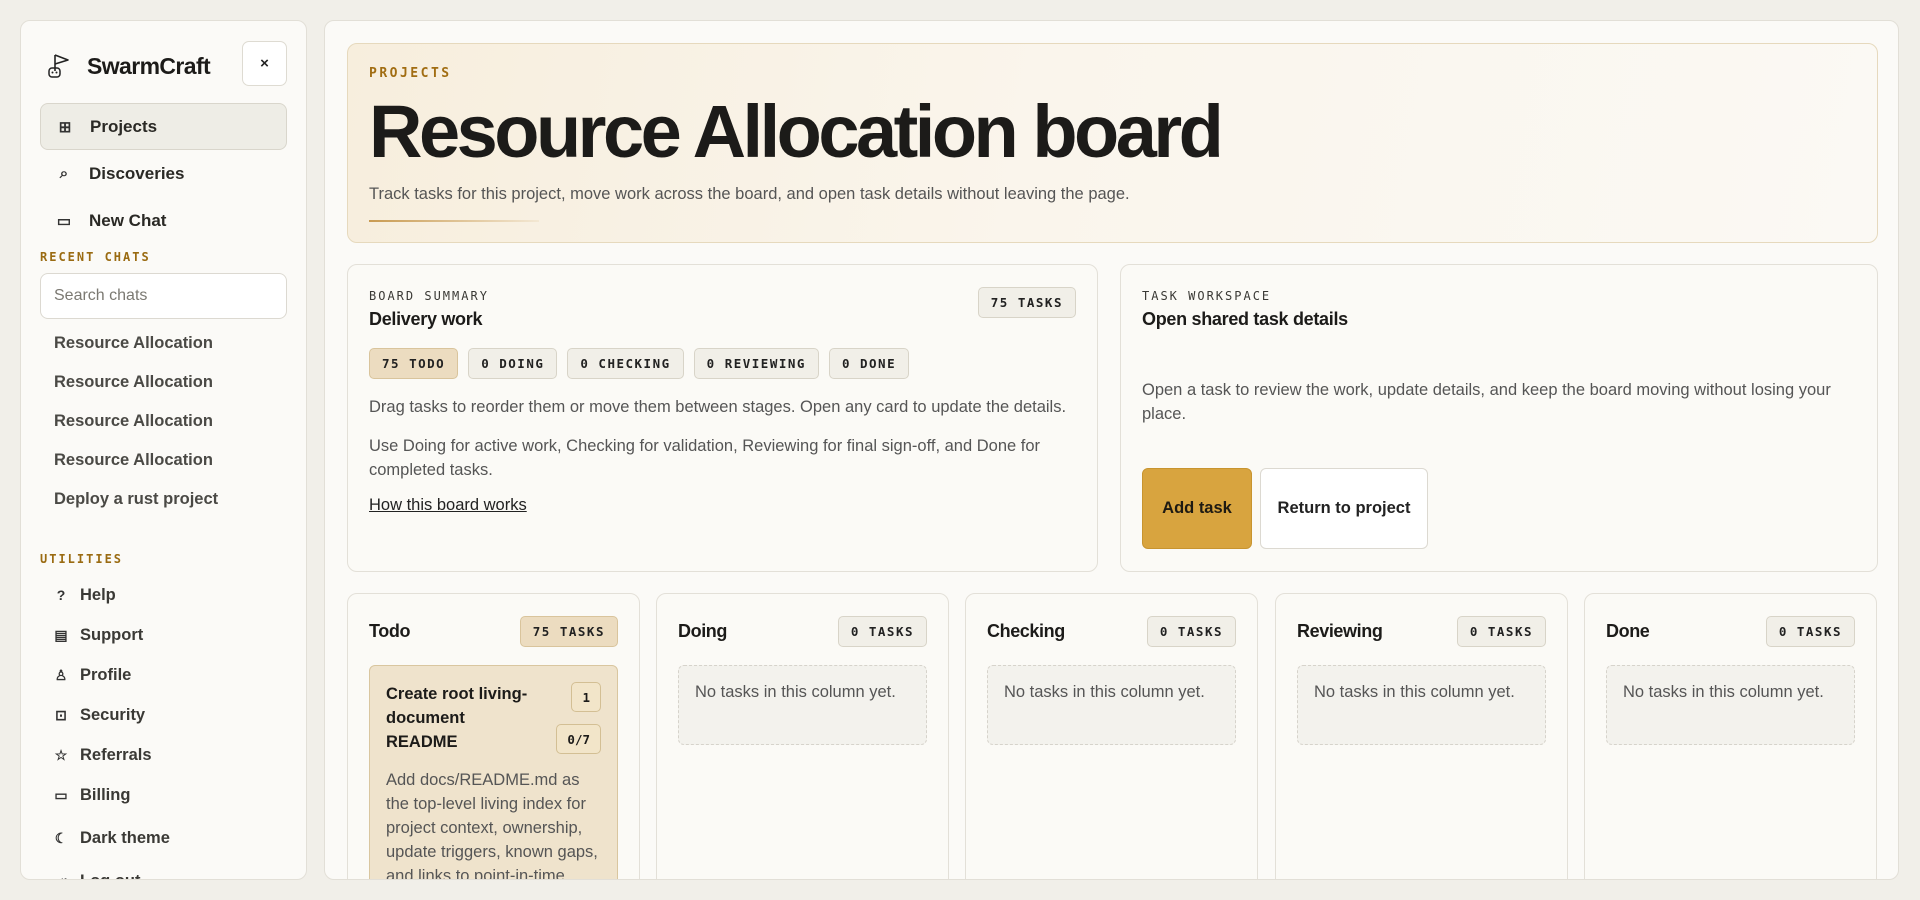 The height and width of the screenshot is (900, 1920). What do you see at coordinates (1344, 508) in the screenshot?
I see `return-to-project-button: Return to project` at bounding box center [1344, 508].